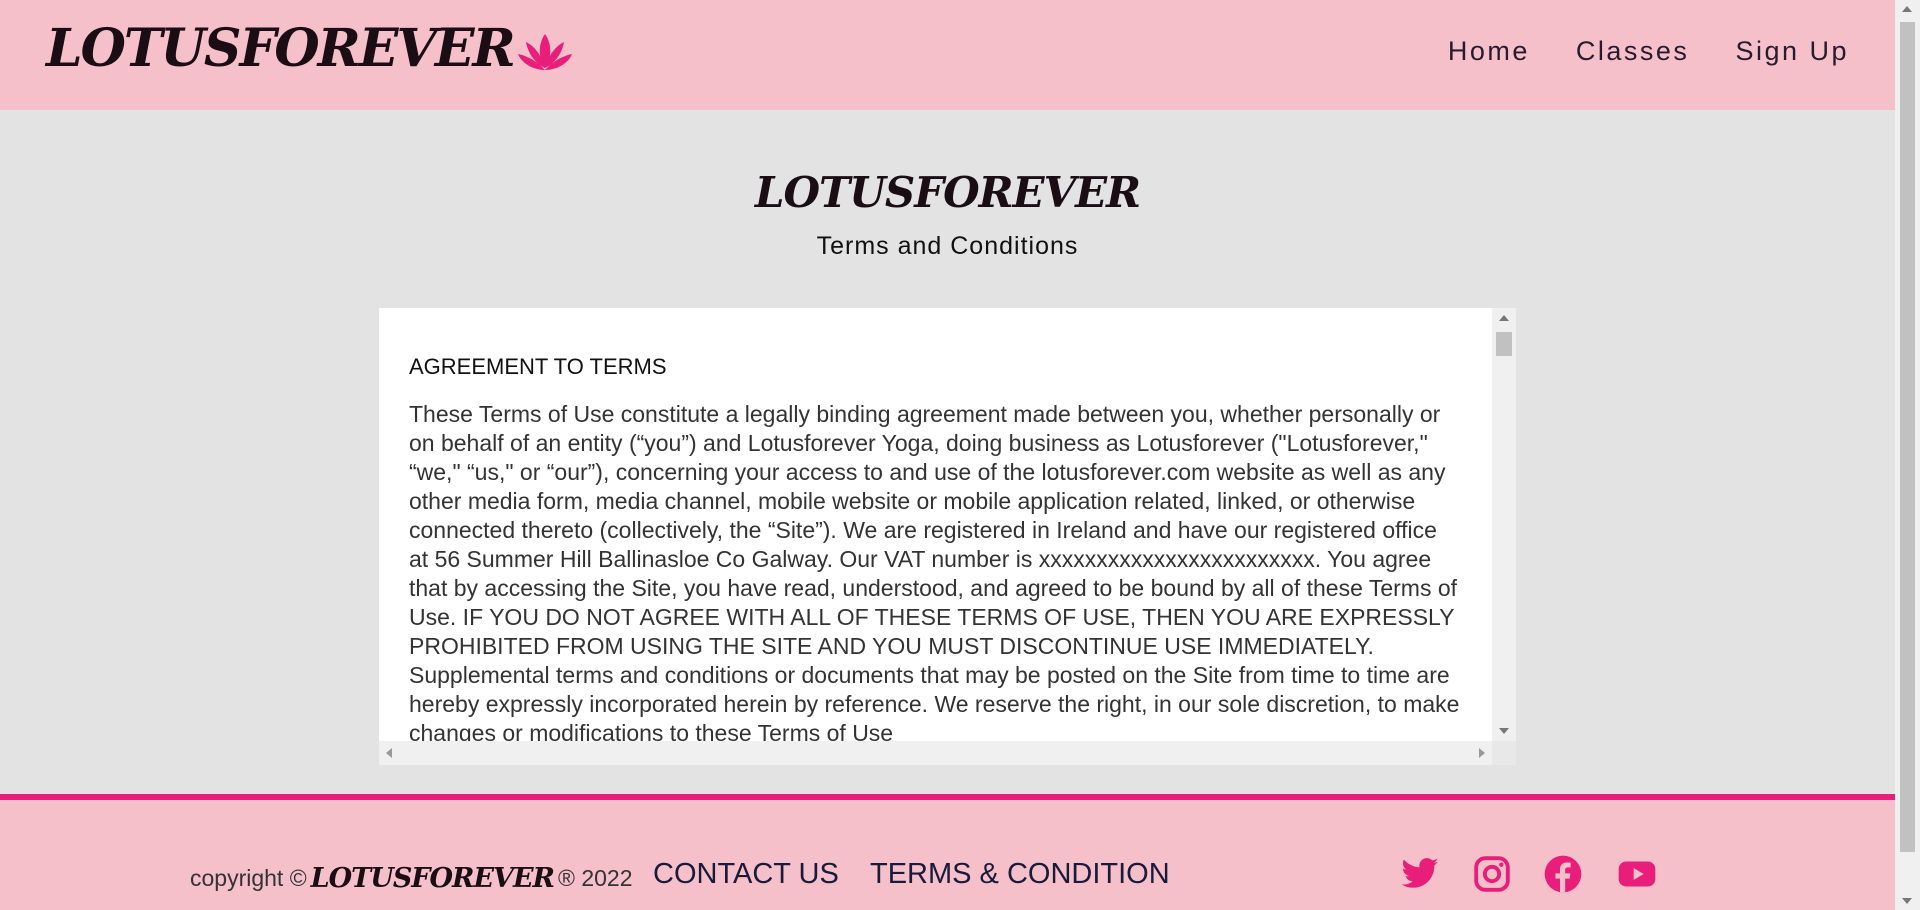 The image size is (1920, 910). What do you see at coordinates (947, 192) in the screenshot?
I see `page-brand-title: LOTUSFOREVER` at bounding box center [947, 192].